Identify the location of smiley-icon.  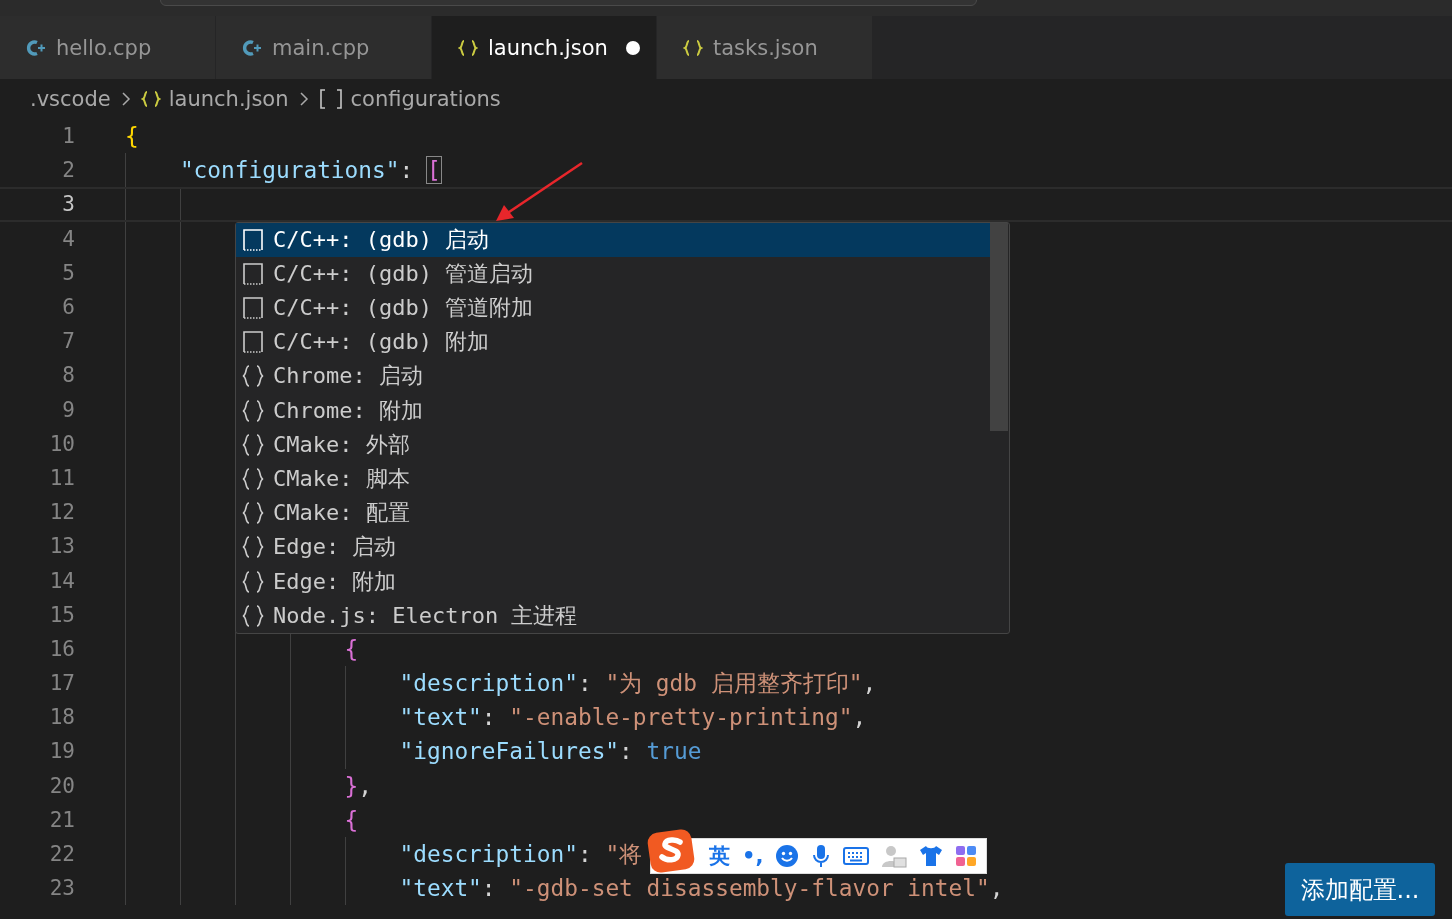
(787, 856).